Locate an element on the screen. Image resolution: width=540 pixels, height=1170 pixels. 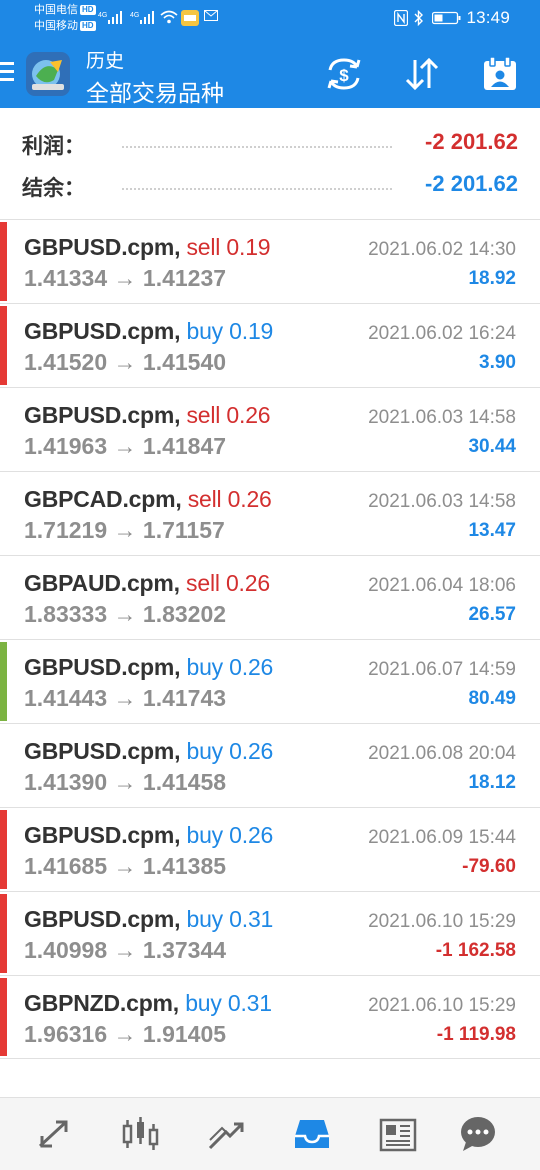
deal-prices: 1.96316 → 1.91405 is located at coordinates (125, 1034).